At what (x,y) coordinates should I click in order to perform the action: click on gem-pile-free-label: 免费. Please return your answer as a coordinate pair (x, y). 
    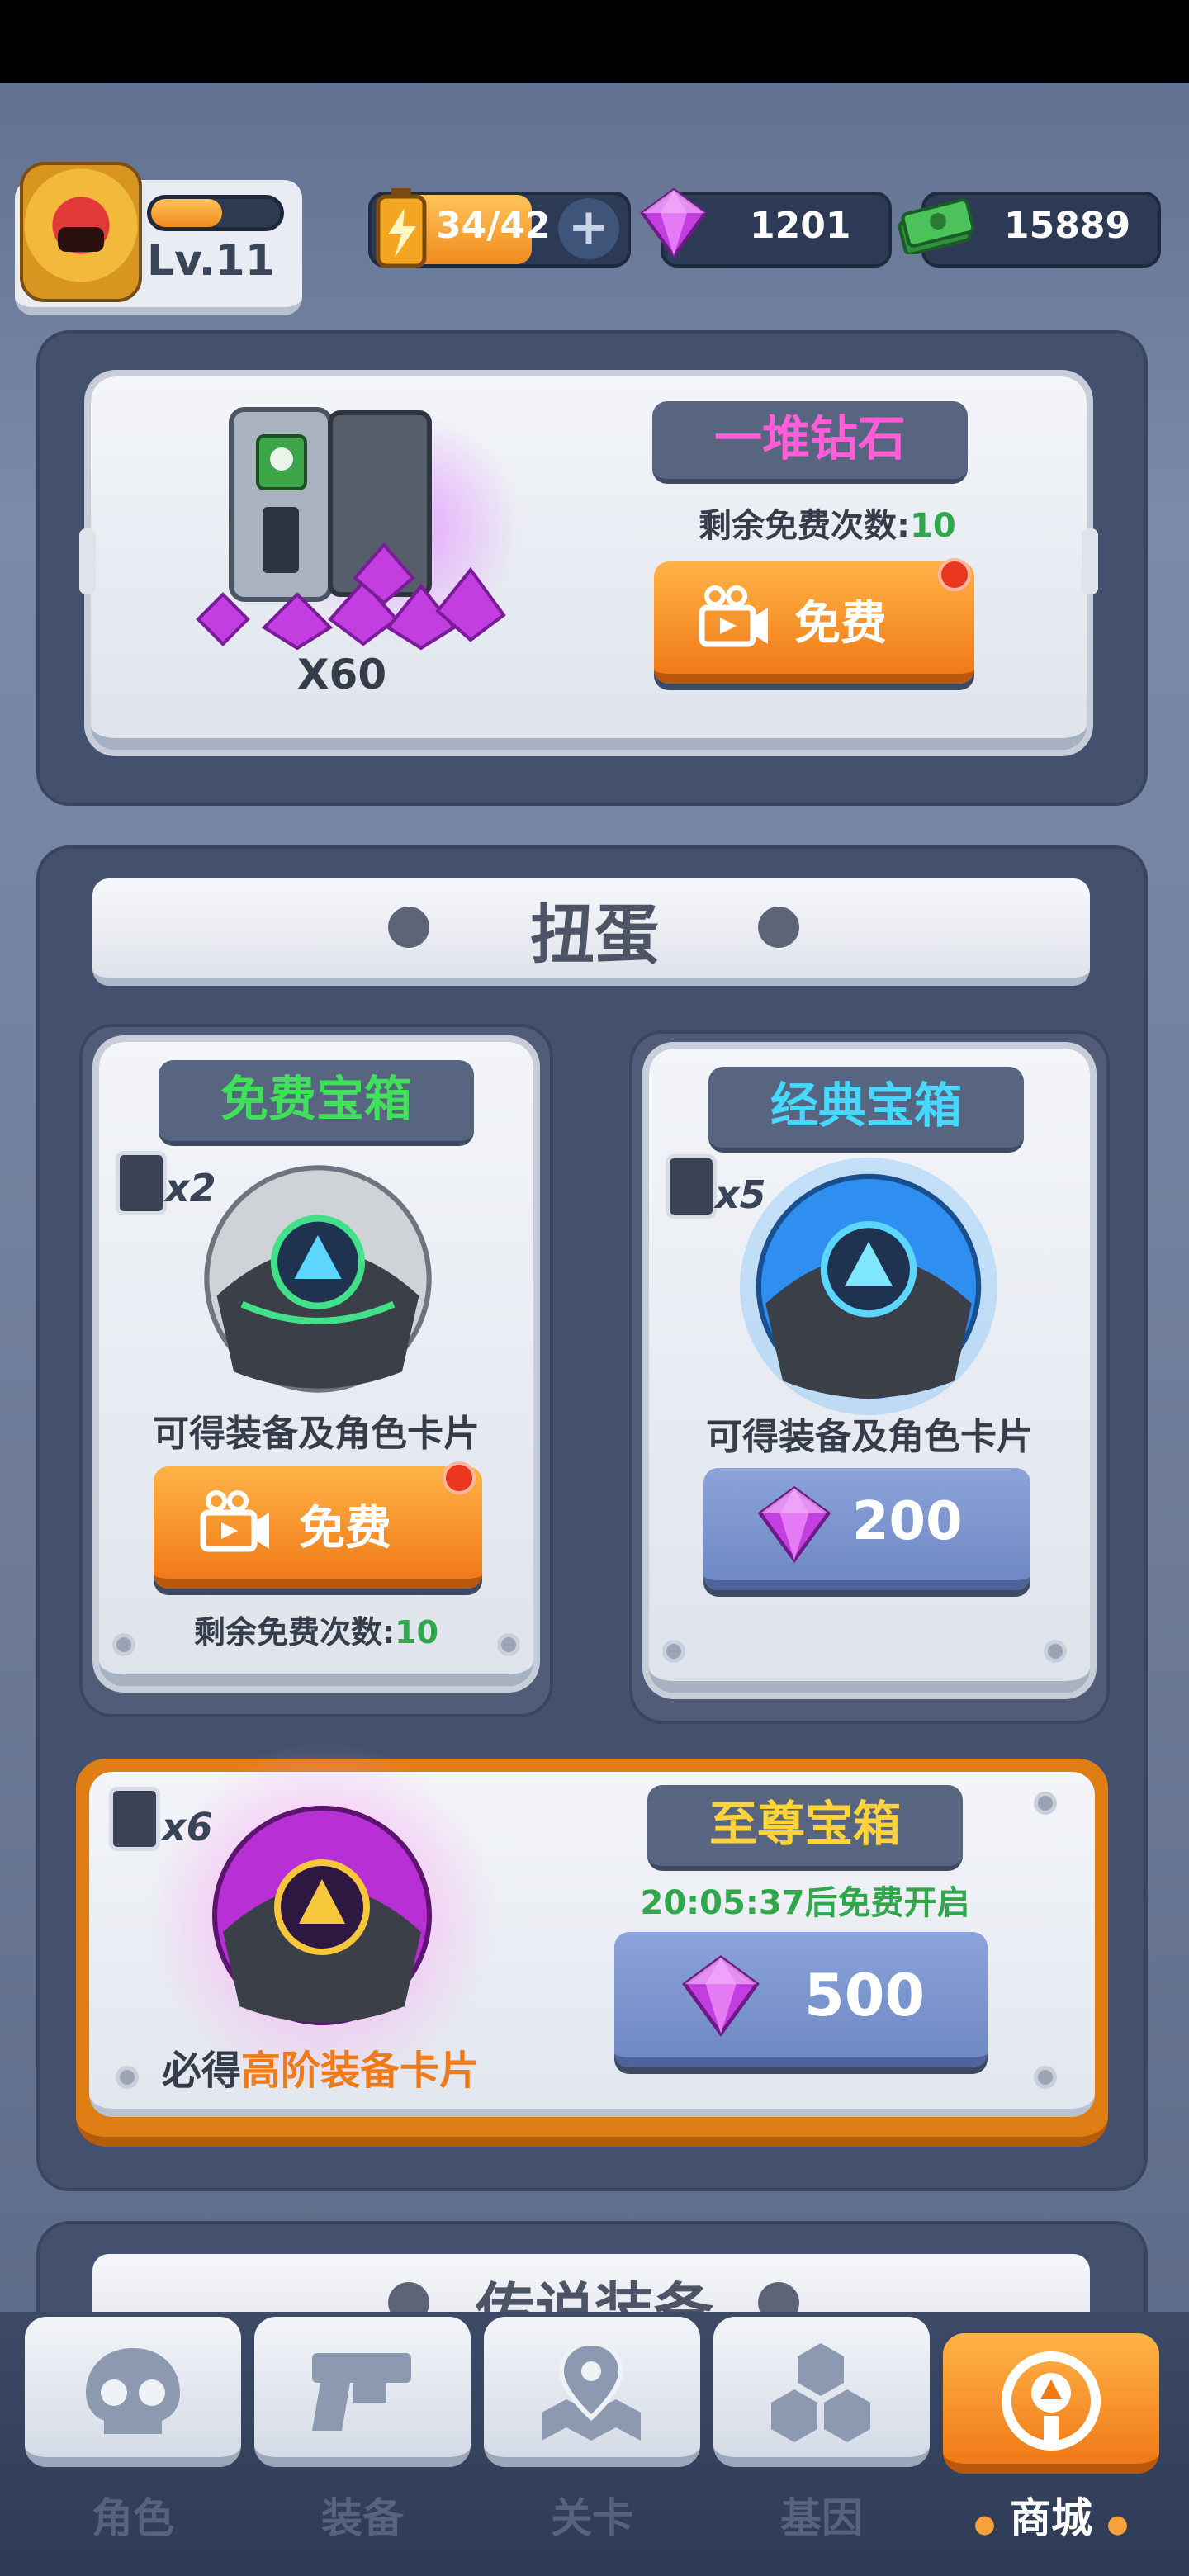
    Looking at the image, I should click on (840, 624).